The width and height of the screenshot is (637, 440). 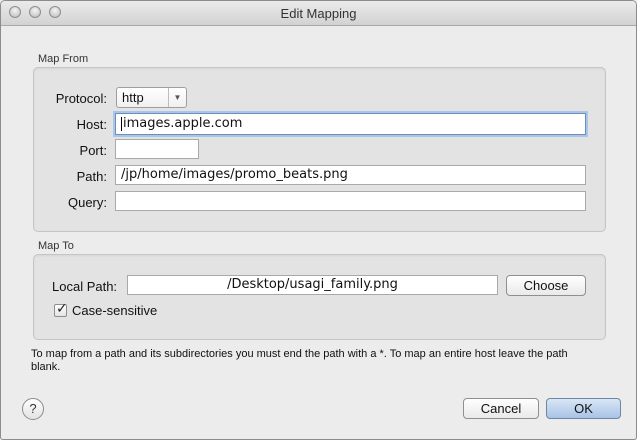 I want to click on host-label: Host:, so click(x=91, y=124).